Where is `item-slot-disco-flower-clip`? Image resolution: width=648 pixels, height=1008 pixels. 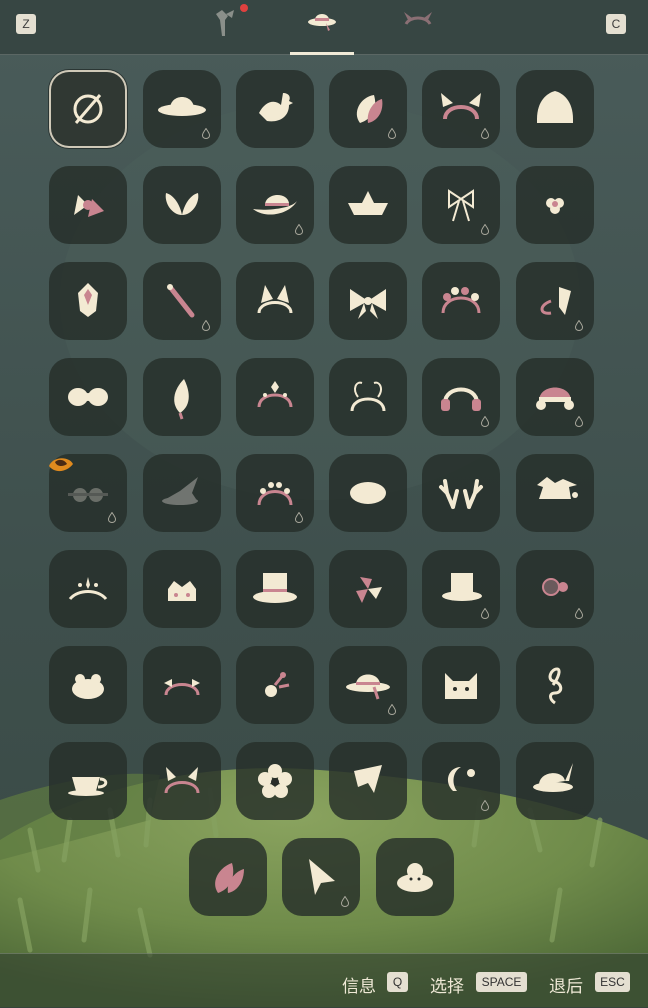
item-slot-disco-flower-clip is located at coordinates (555, 589).